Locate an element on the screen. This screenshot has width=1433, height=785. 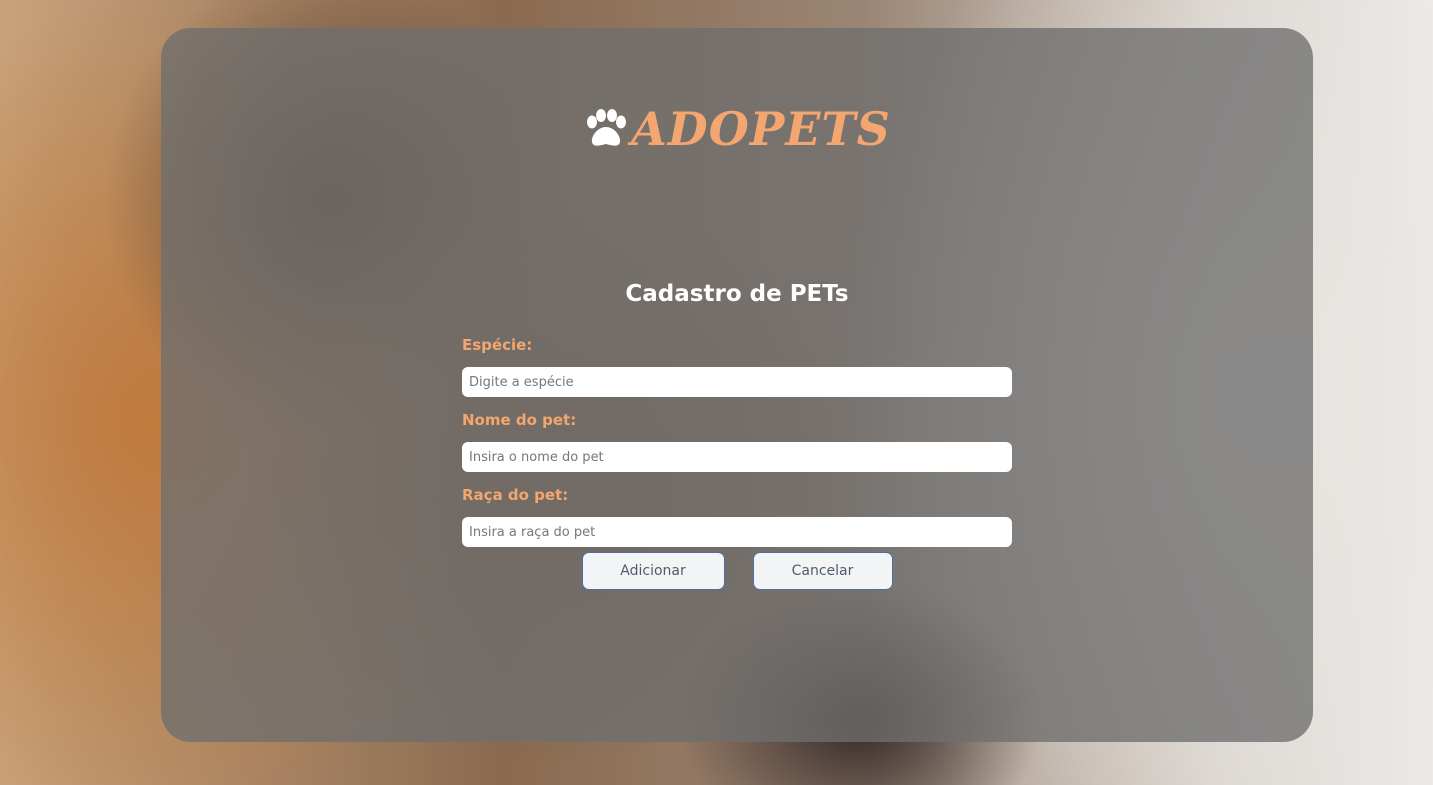
breed-label: Raça do pet: is located at coordinates (515, 495).